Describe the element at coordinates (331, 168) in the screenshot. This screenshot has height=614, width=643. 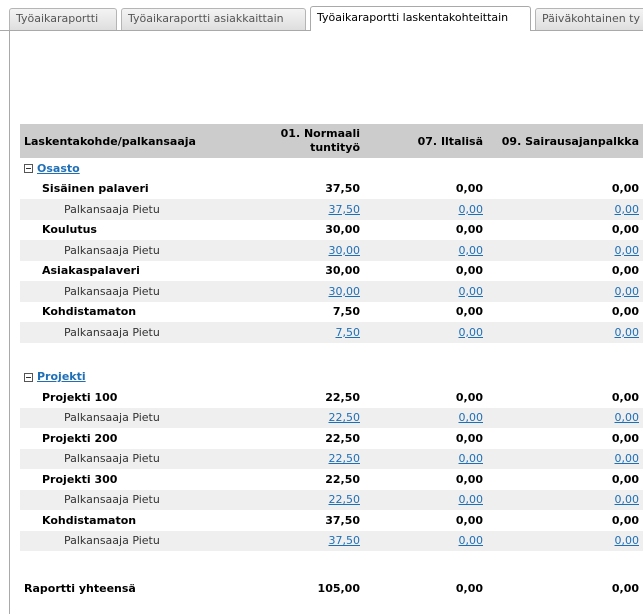
I see `group-row: Osasto` at that location.